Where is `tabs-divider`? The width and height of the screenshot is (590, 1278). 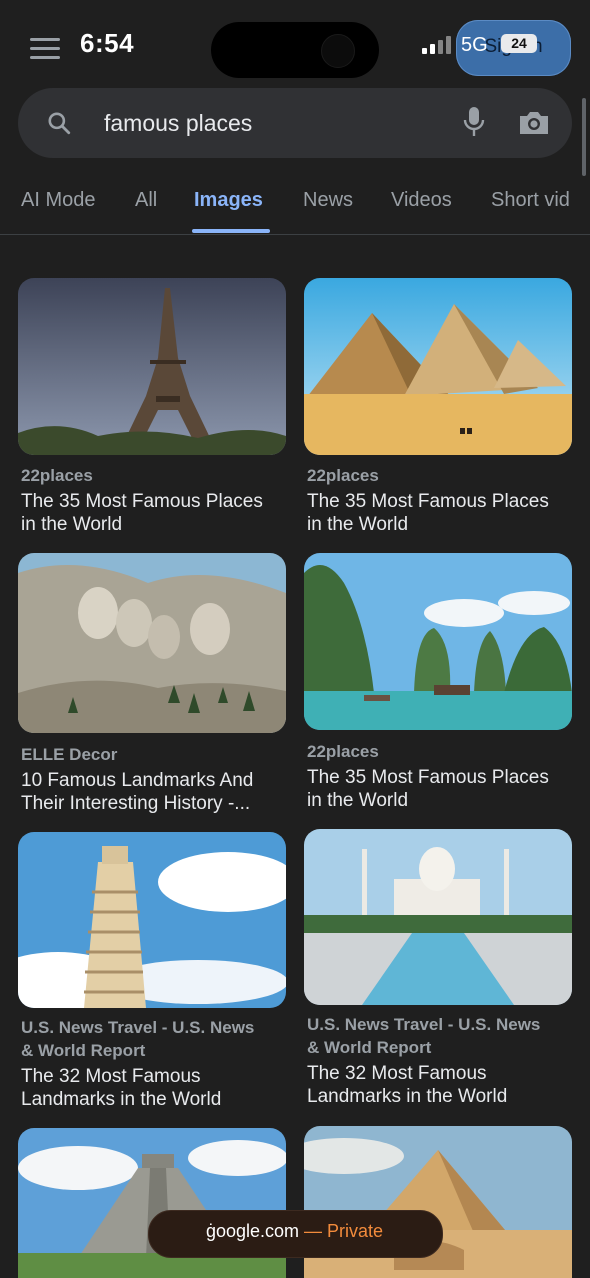 tabs-divider is located at coordinates (295, 234).